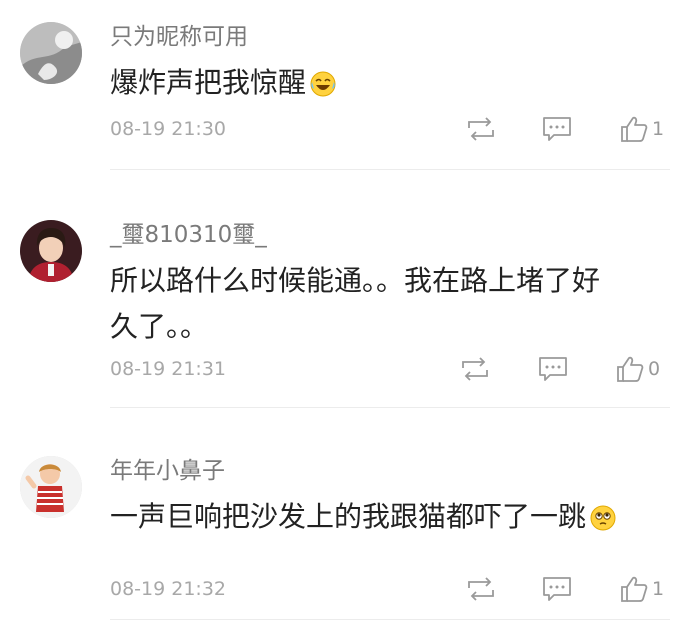  Describe the element at coordinates (390, 471) in the screenshot. I see `username: 年年小鼻子` at that location.